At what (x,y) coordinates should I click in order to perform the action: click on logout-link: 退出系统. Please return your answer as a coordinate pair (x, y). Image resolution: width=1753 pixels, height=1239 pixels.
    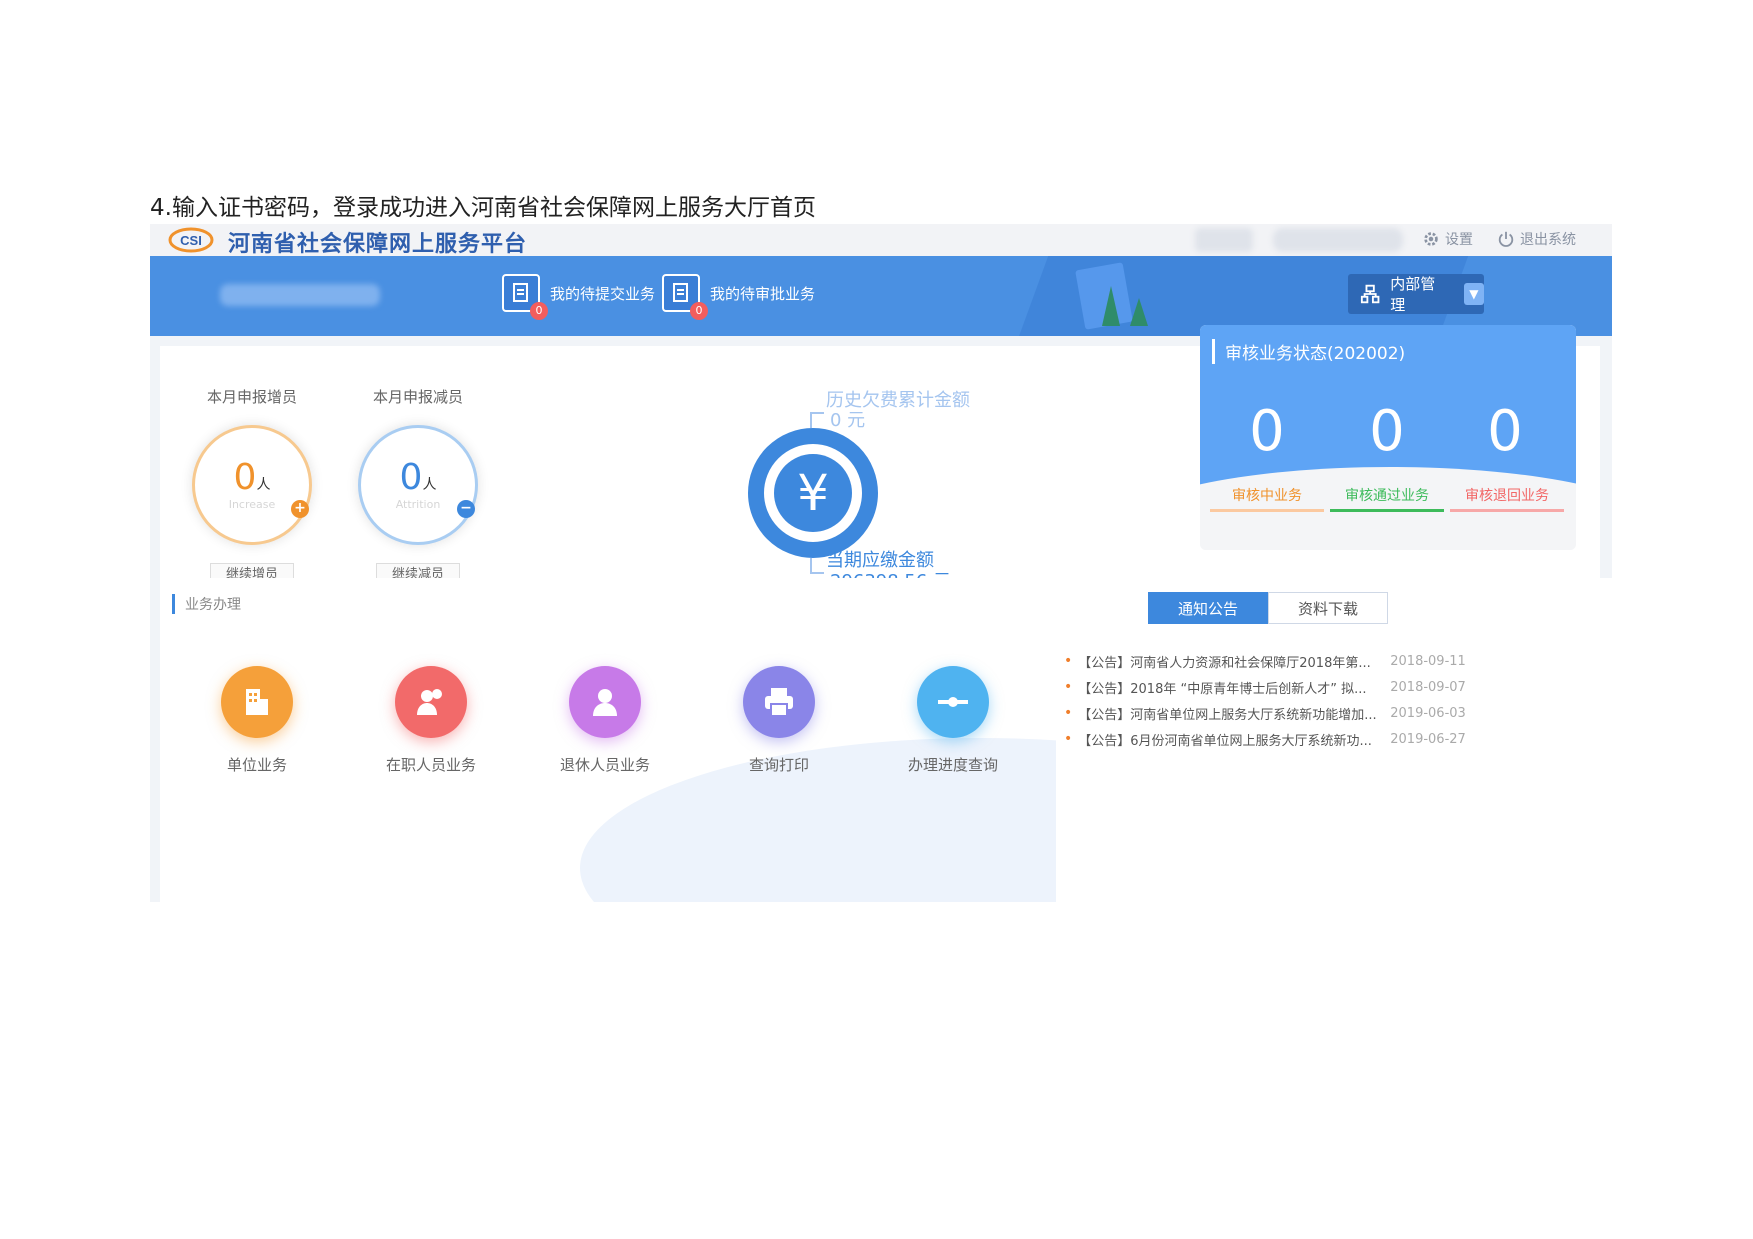
    Looking at the image, I should click on (1536, 239).